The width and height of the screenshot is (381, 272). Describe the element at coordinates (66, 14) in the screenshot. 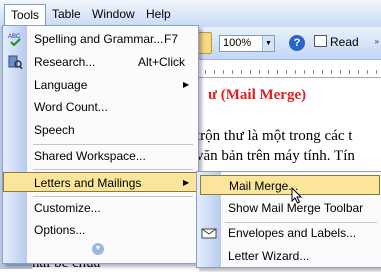

I see `menu-table: Table` at that location.